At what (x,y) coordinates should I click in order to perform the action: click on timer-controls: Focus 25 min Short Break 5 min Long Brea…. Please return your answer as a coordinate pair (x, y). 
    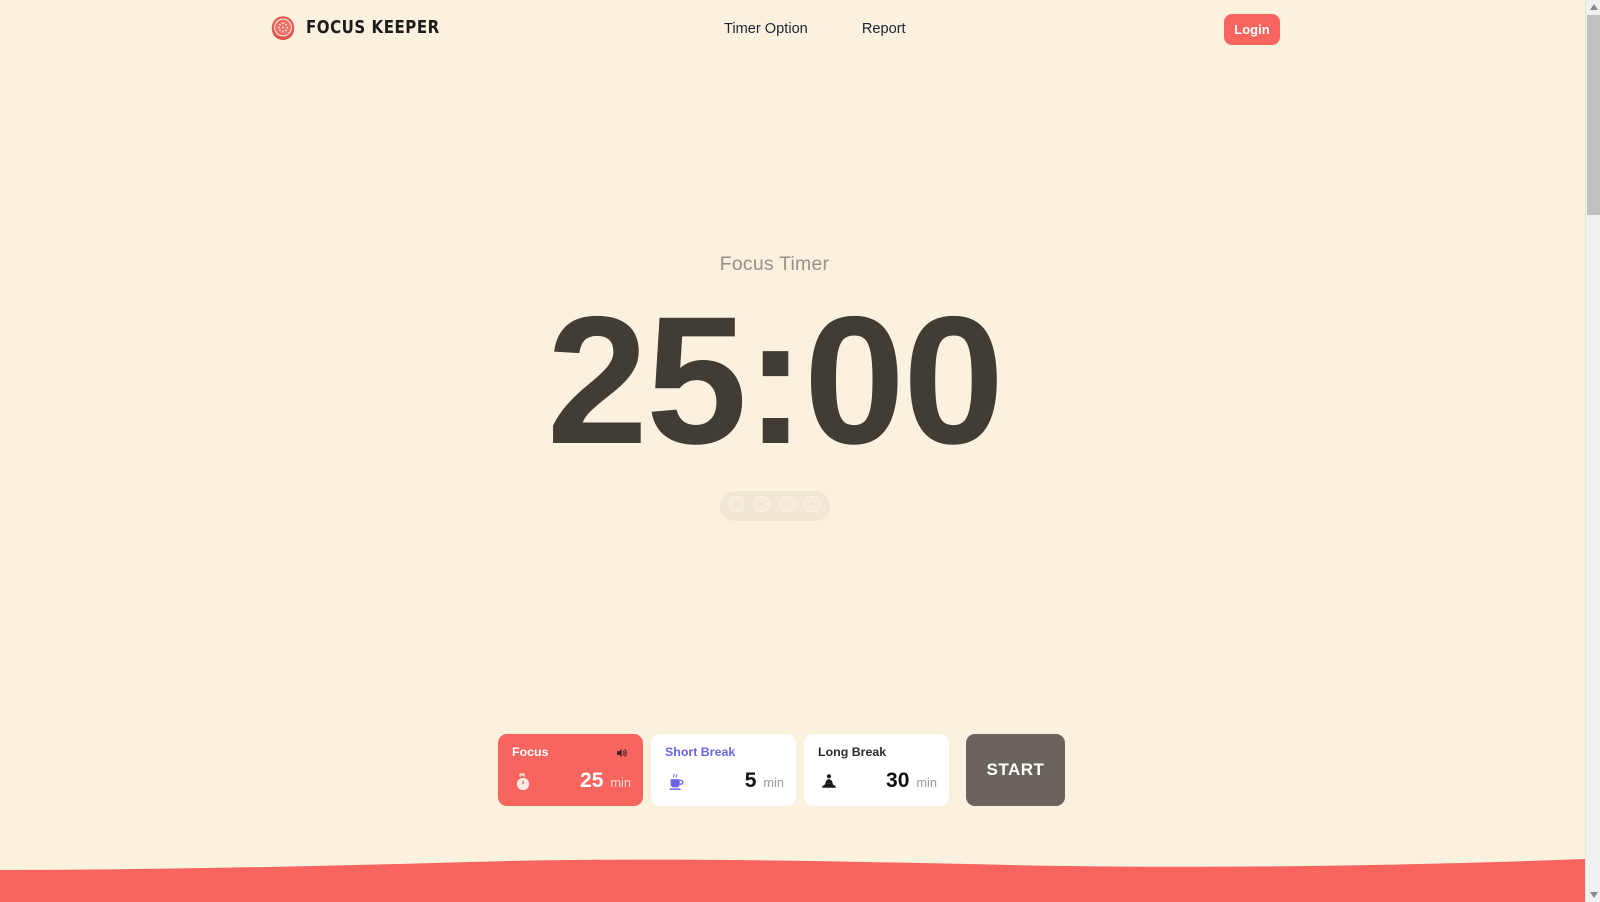
    Looking at the image, I should click on (781, 770).